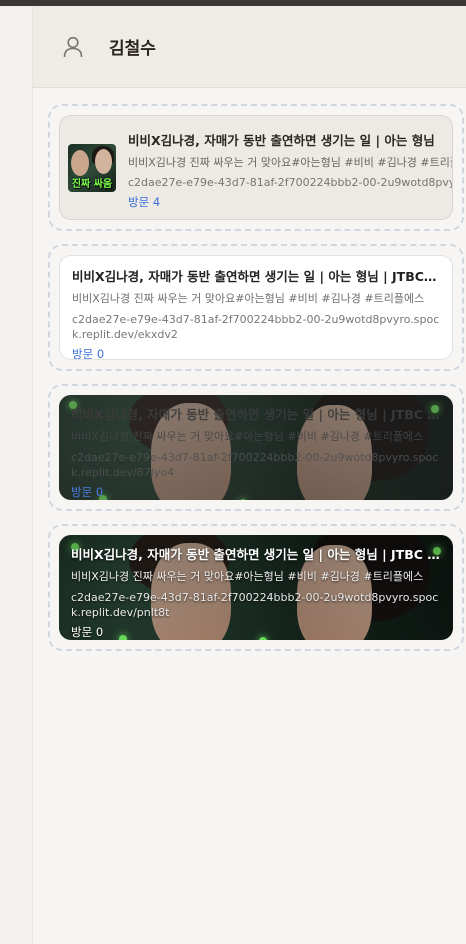  I want to click on sidebar, so click(16, 475).